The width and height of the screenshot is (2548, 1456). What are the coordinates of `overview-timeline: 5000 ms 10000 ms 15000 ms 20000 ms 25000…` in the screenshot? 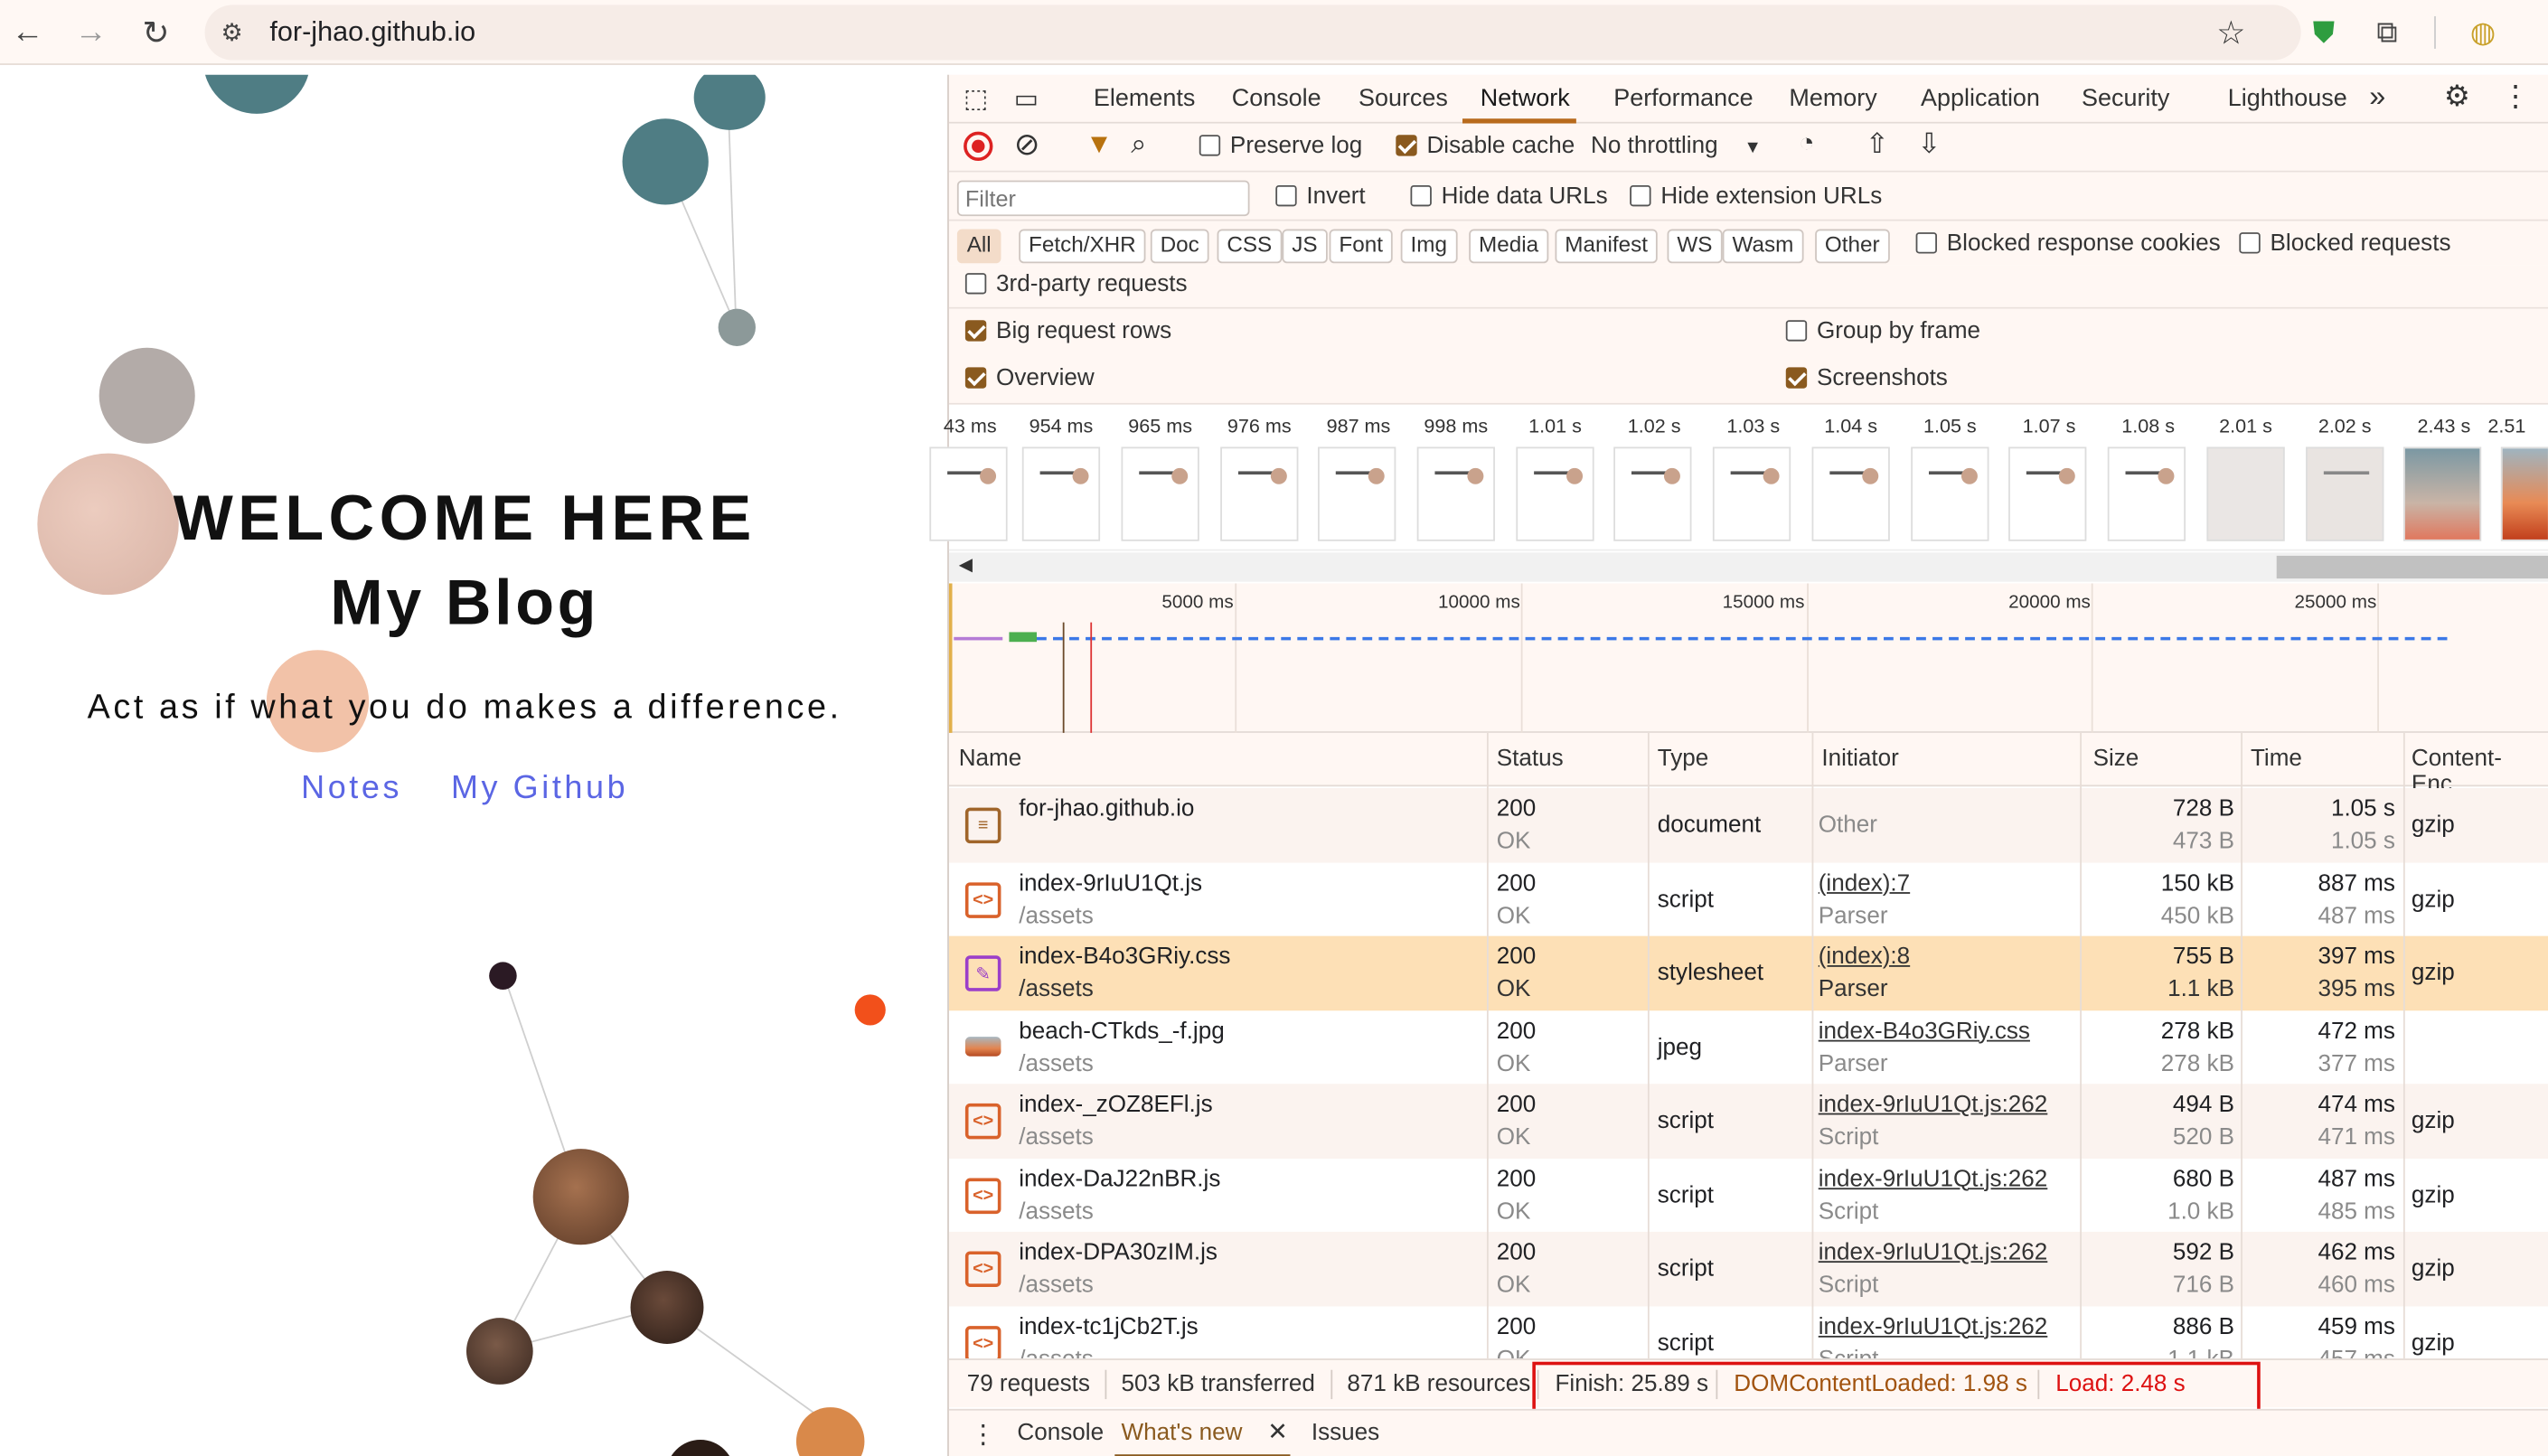 It's located at (1748, 658).